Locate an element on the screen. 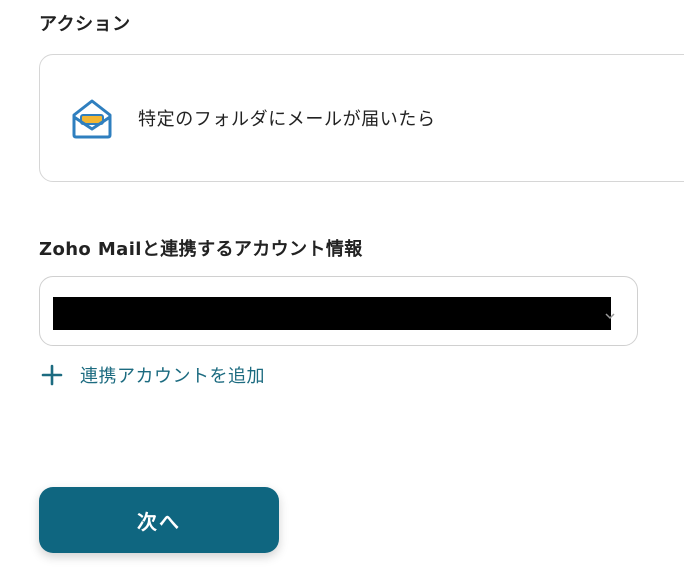 Image resolution: width=684 pixels, height=569 pixels. zoho-mail-icon is located at coordinates (92, 119).